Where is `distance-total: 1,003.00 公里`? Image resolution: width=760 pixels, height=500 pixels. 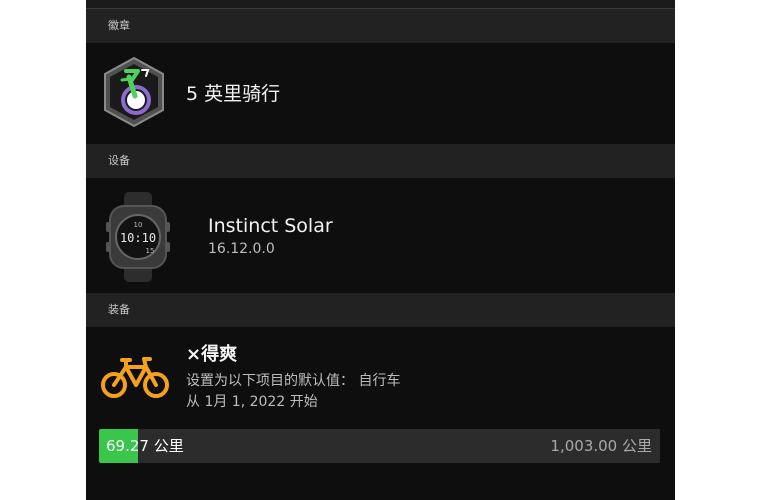 distance-total: 1,003.00 公里 is located at coordinates (601, 446).